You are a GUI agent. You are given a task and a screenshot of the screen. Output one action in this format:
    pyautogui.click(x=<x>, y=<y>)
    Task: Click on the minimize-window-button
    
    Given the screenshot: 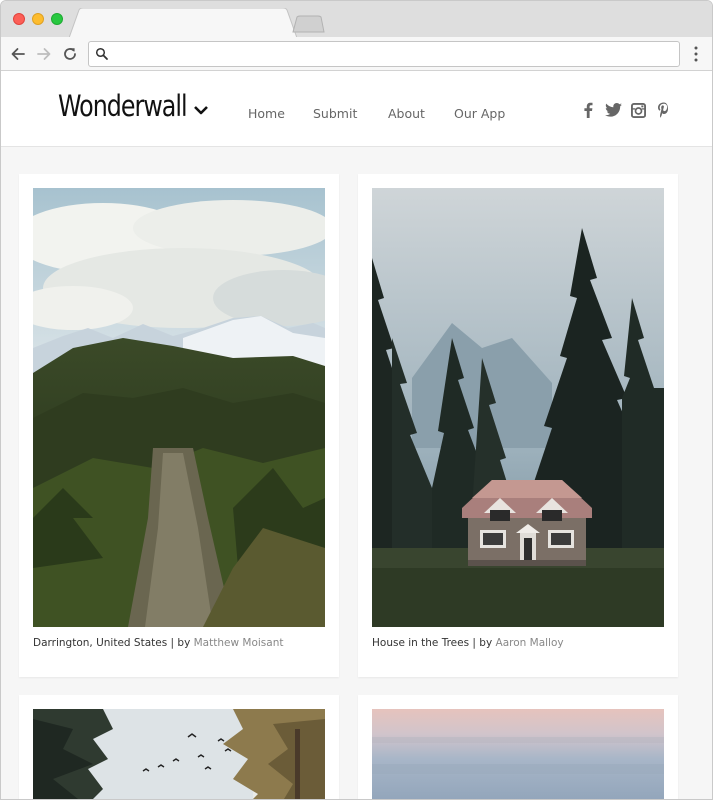 What is the action you would take?
    pyautogui.click(x=38, y=19)
    